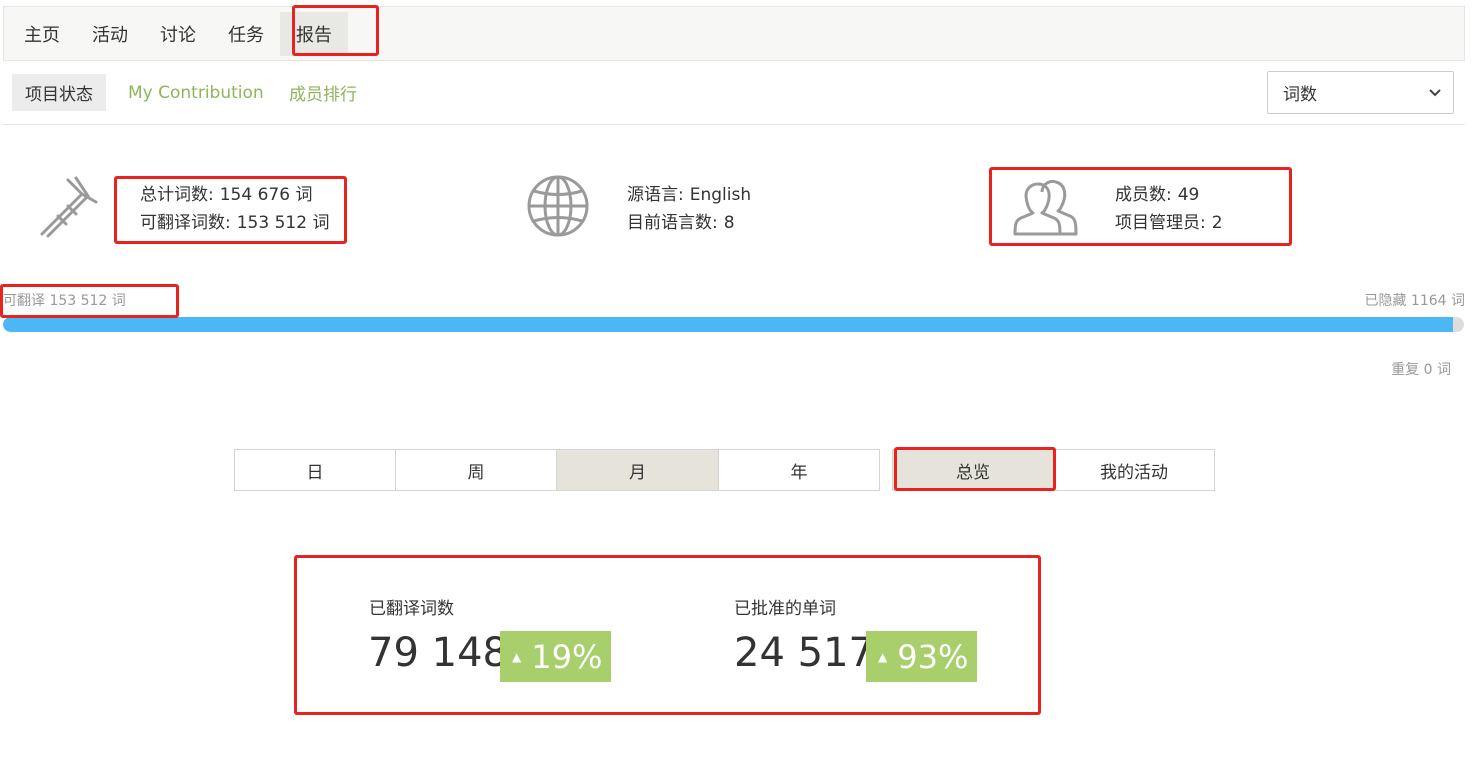 The height and width of the screenshot is (778, 1477). Describe the element at coordinates (1300, 95) in the screenshot. I see `metric-select-value: 词数` at that location.